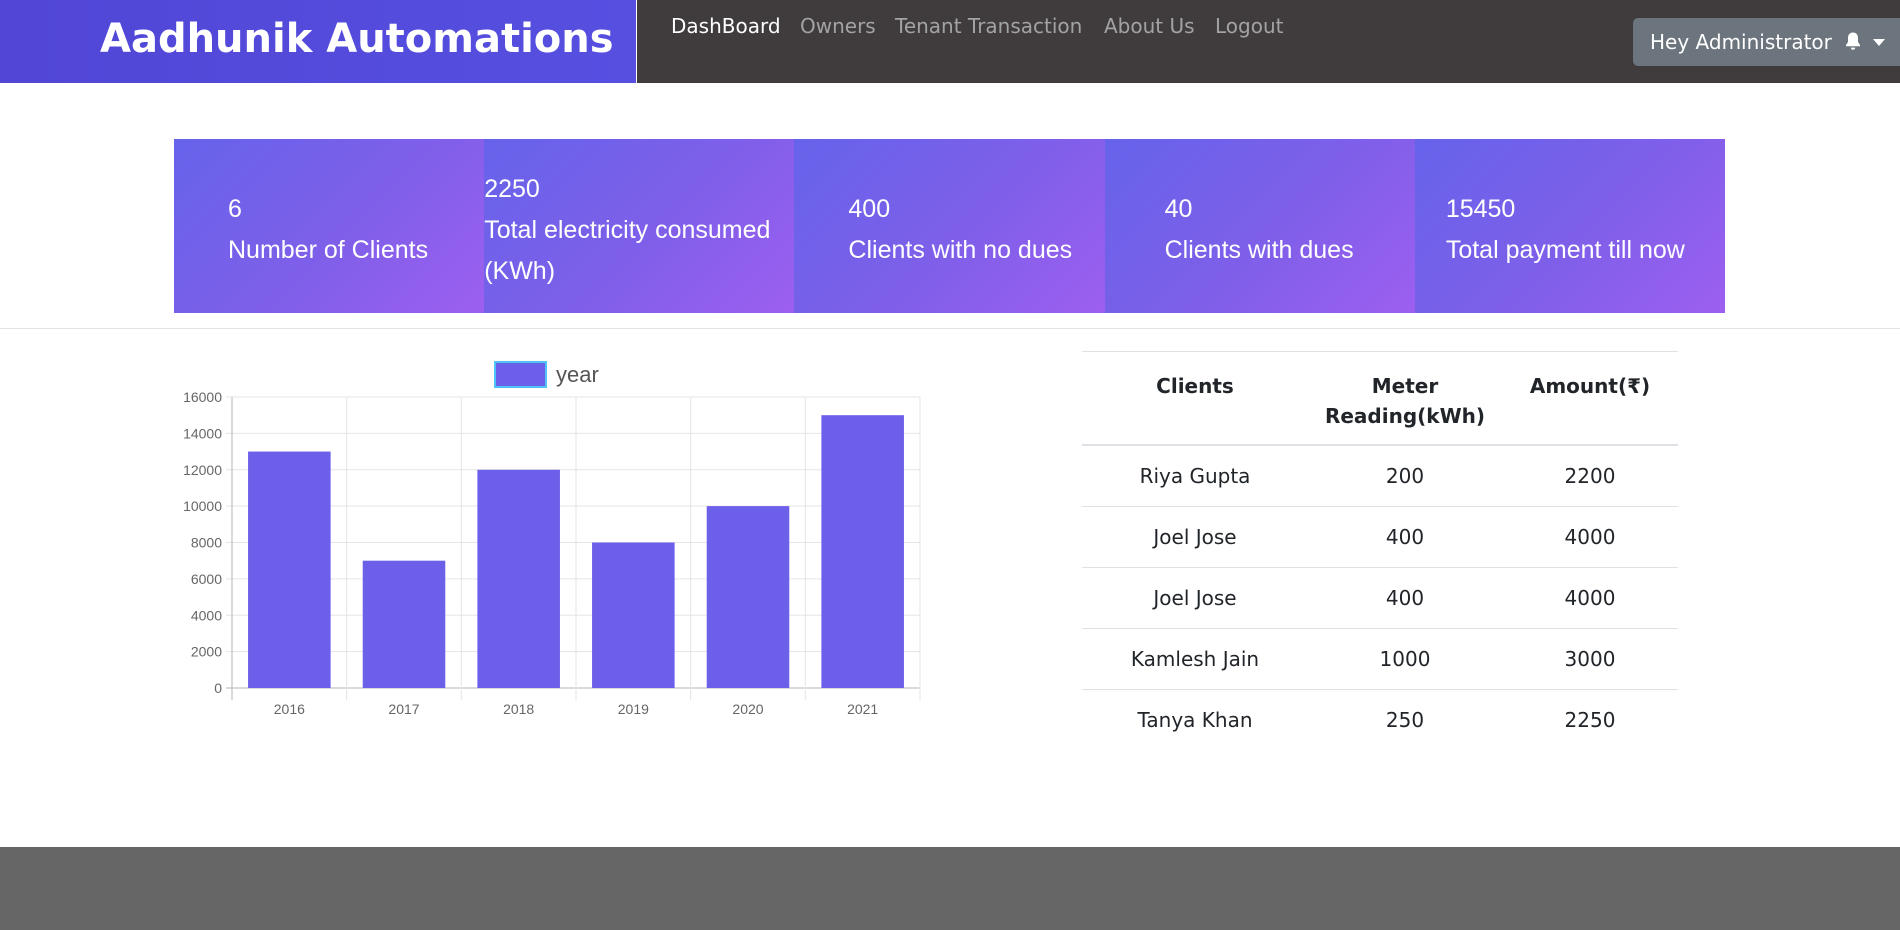  Describe the element at coordinates (1565, 250) in the screenshot. I see `stat-label: Total payment till now` at that location.